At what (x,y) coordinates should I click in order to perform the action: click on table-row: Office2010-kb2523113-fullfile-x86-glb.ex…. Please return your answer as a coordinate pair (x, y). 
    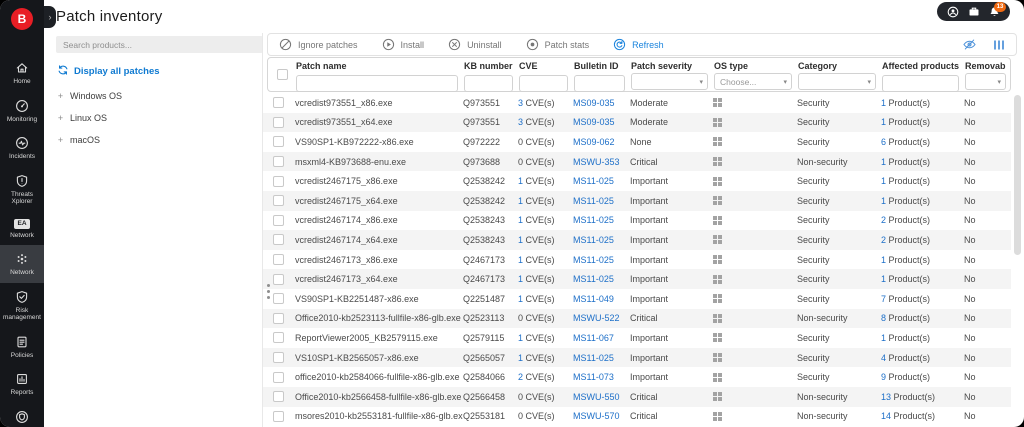
    Looking at the image, I should click on (637, 318).